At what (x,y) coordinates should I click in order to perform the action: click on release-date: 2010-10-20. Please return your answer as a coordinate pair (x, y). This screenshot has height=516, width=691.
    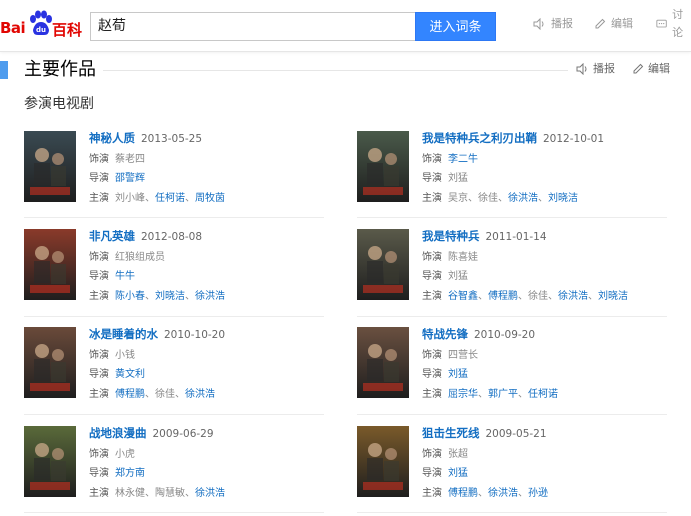
    Looking at the image, I should click on (195, 335).